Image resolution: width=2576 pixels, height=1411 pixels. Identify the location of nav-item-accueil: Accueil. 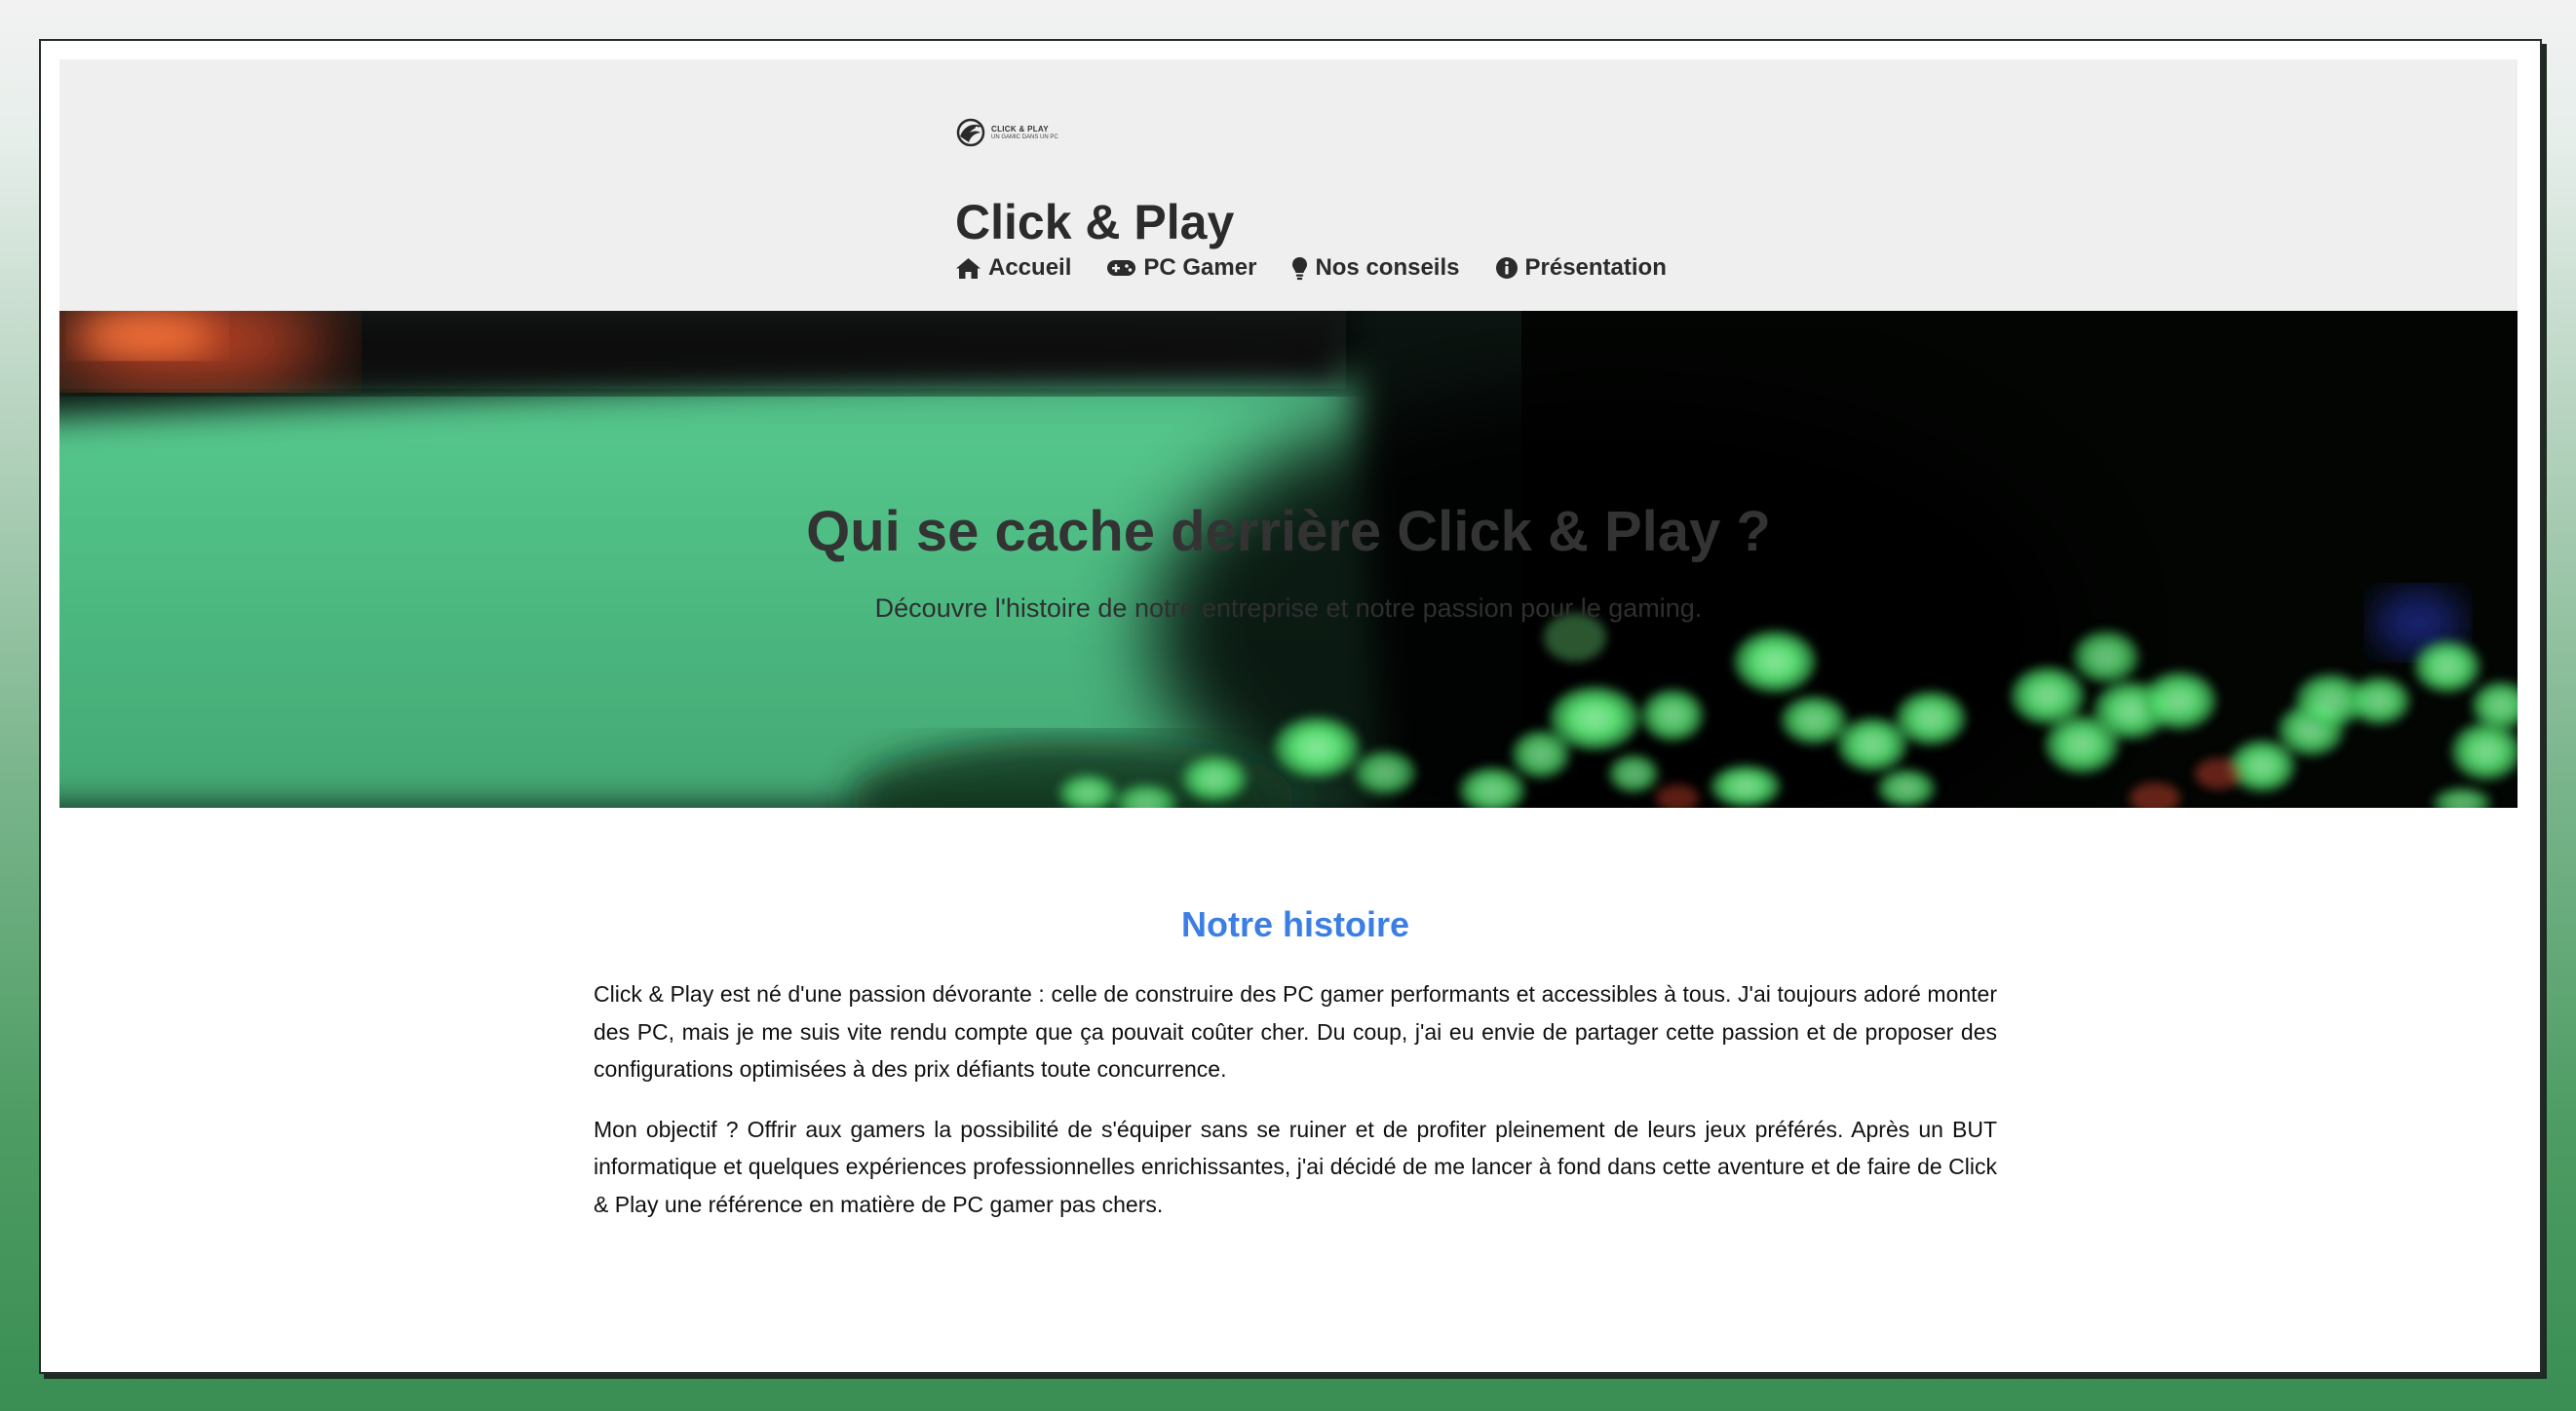
(1013, 268).